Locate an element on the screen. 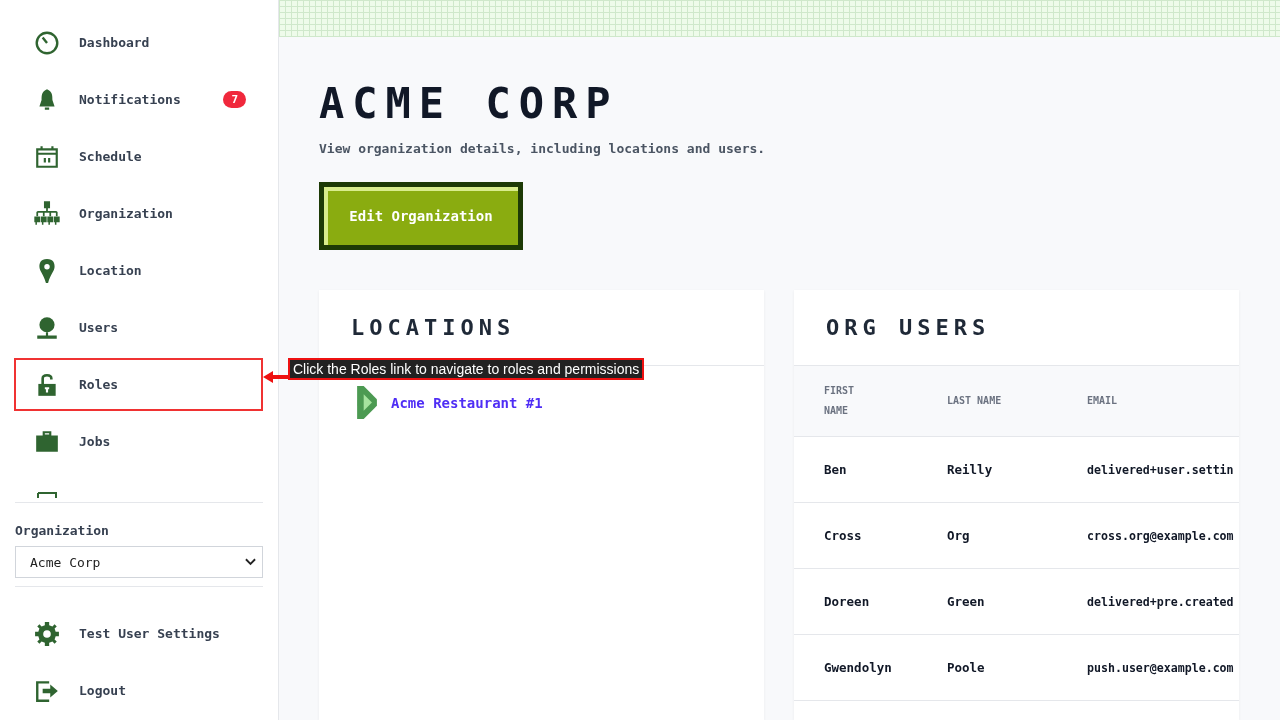 This screenshot has width=1280, height=720. card-title: LOCATIONS is located at coordinates (433, 327).